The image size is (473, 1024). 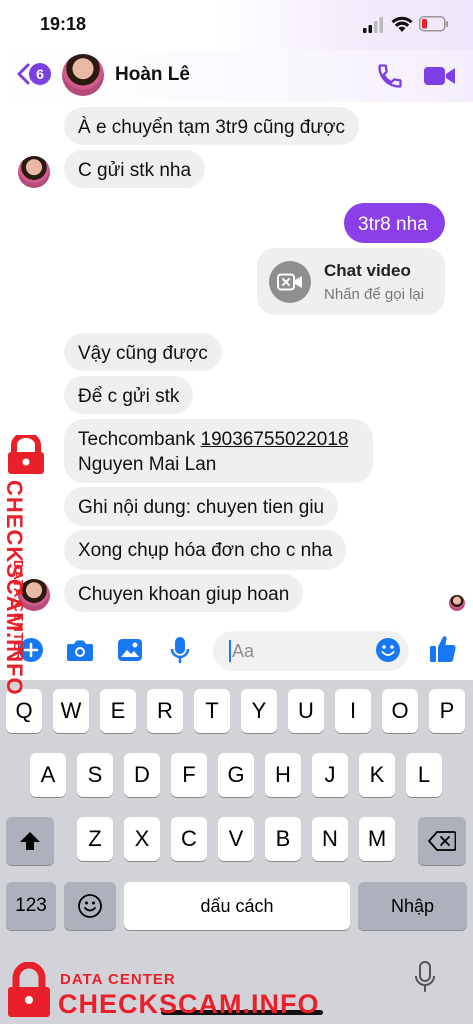 What do you see at coordinates (142, 775) in the screenshot?
I see `key-d: D` at bounding box center [142, 775].